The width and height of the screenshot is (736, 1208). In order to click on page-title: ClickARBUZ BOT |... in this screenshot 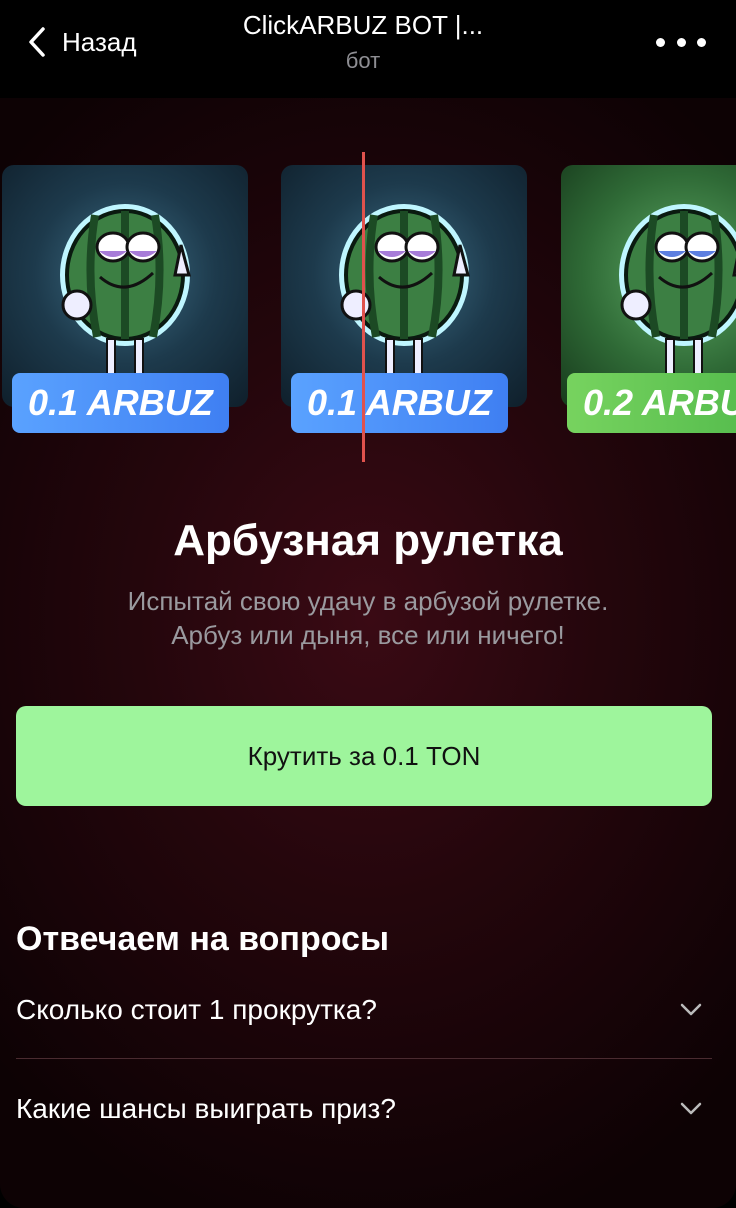, I will do `click(363, 25)`.